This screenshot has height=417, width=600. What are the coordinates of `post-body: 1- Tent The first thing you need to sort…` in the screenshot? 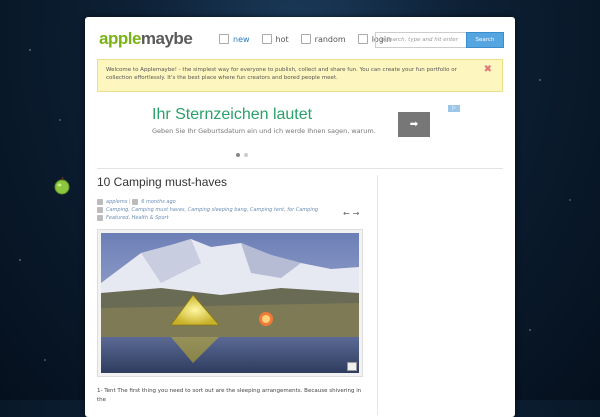 It's located at (229, 395).